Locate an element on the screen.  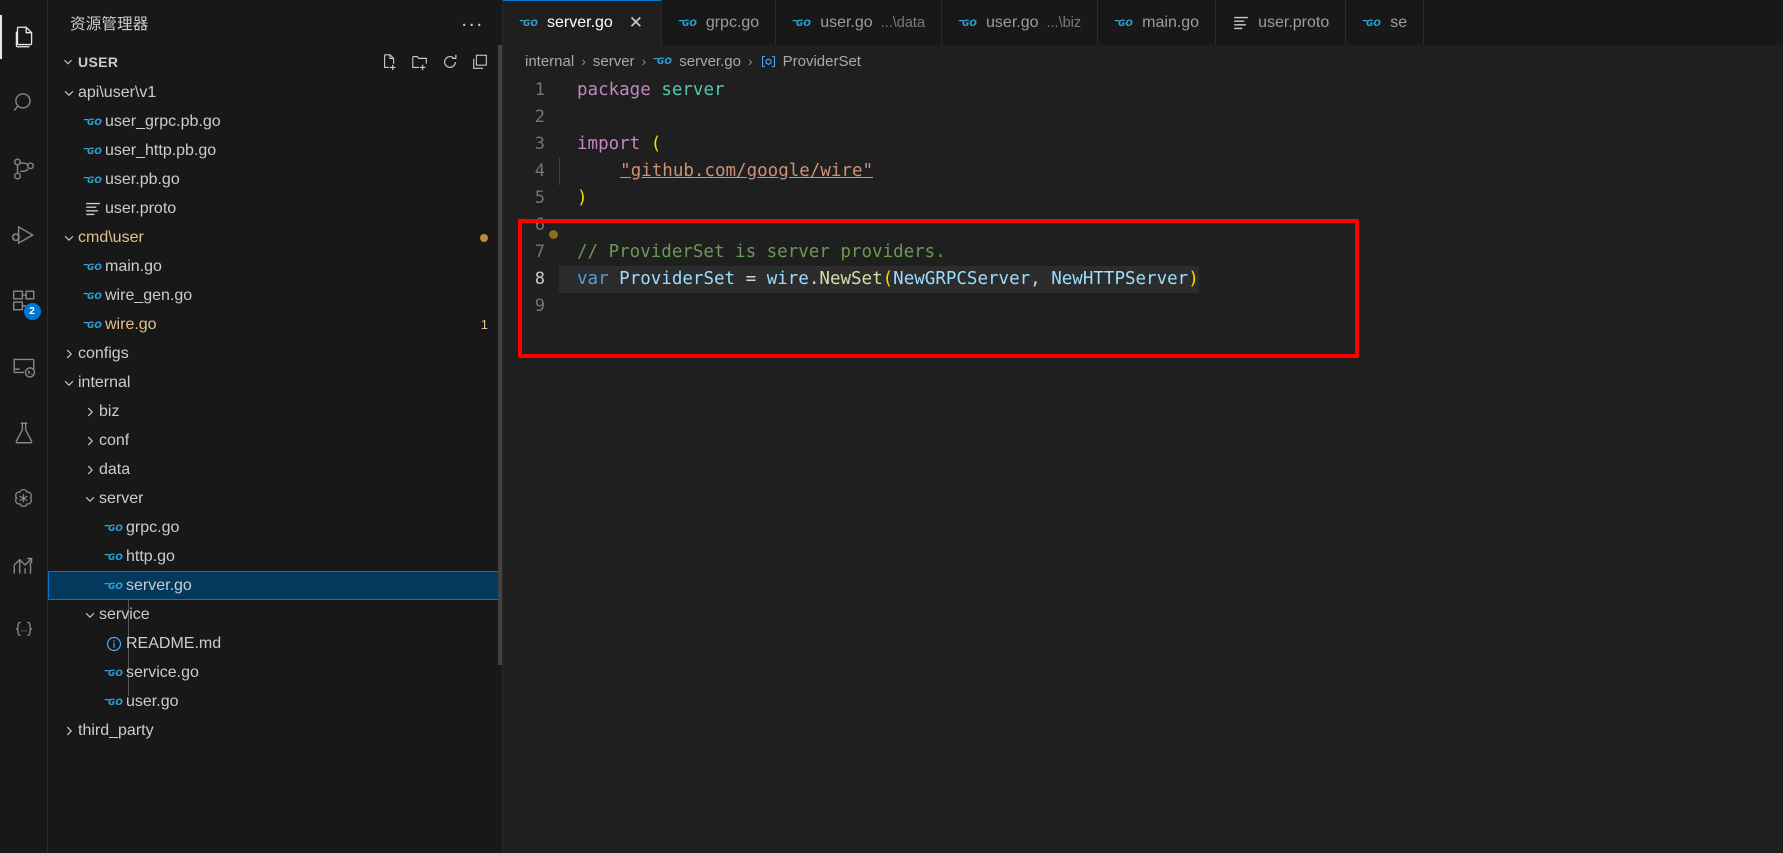
editor-tab-main-go: GO main.go is located at coordinates (1157, 22).